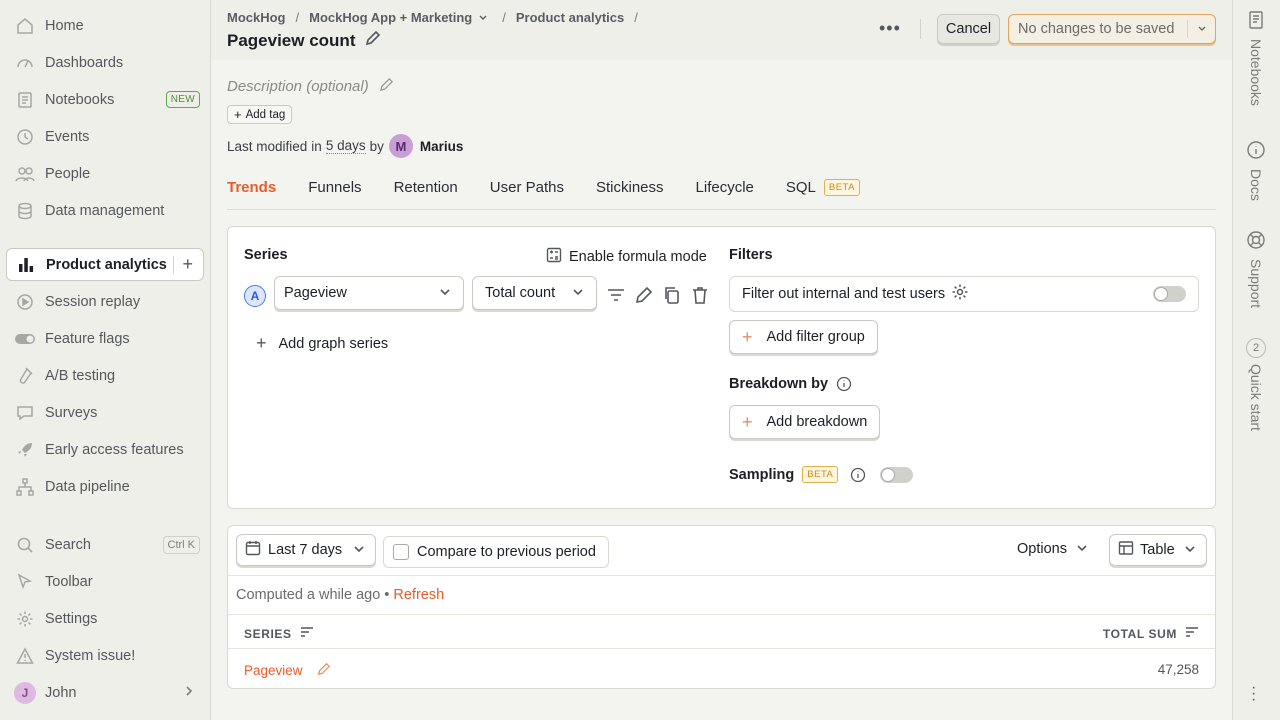 The image size is (1280, 720). What do you see at coordinates (334, 187) in the screenshot?
I see `tab-funnels: Funnels` at bounding box center [334, 187].